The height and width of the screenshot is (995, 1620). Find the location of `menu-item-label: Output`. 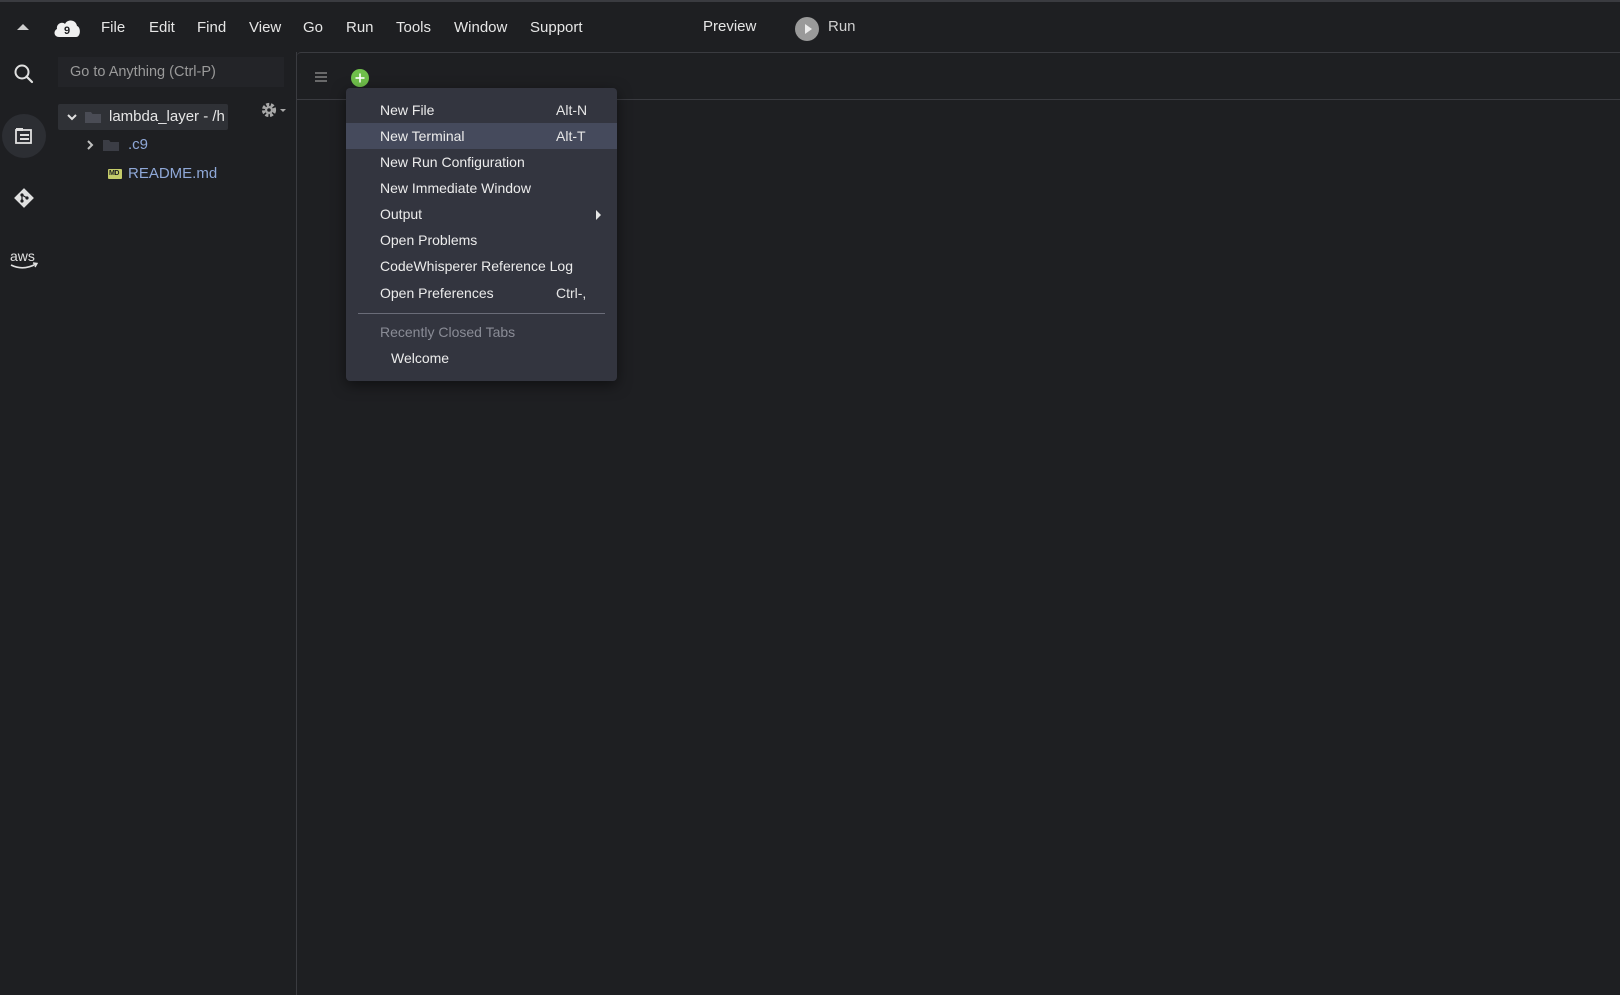

menu-item-label: Output is located at coordinates (401, 214).